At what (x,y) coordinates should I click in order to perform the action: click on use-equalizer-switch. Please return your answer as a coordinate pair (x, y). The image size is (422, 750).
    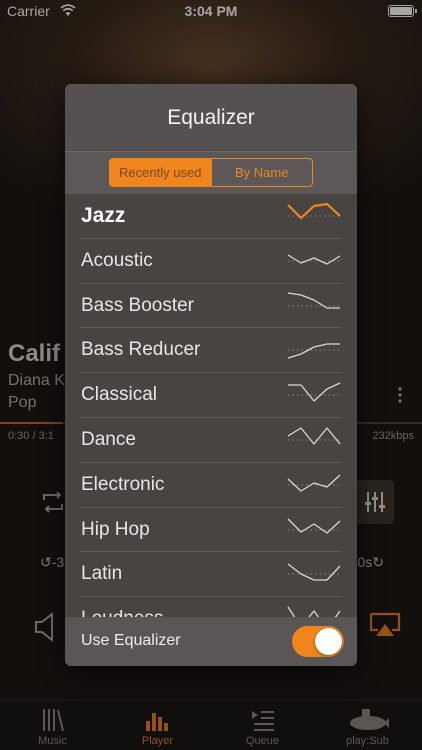
    Looking at the image, I should click on (318, 641).